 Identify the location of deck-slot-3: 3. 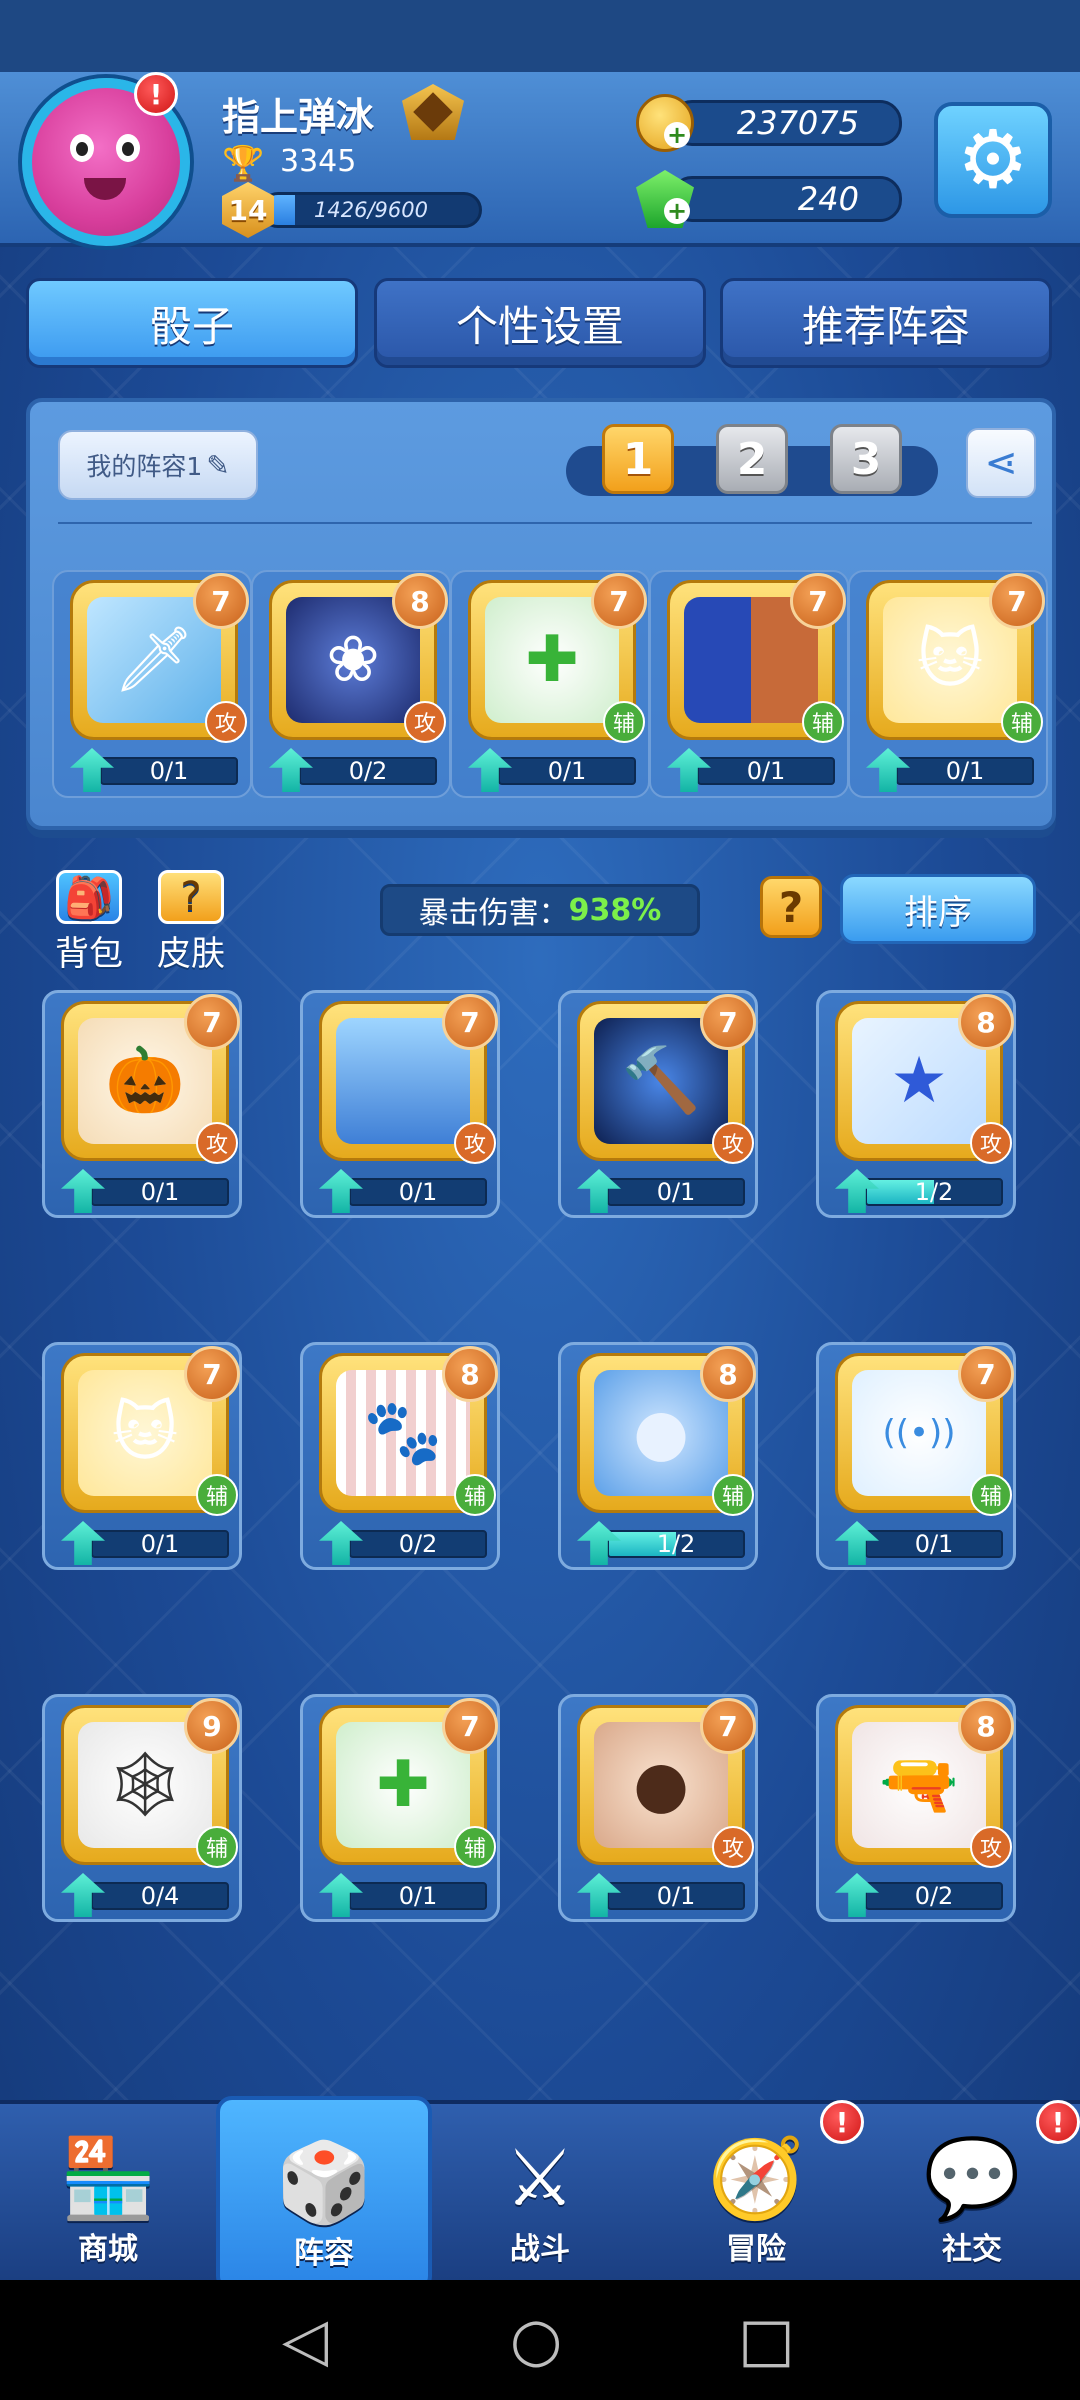
(866, 459).